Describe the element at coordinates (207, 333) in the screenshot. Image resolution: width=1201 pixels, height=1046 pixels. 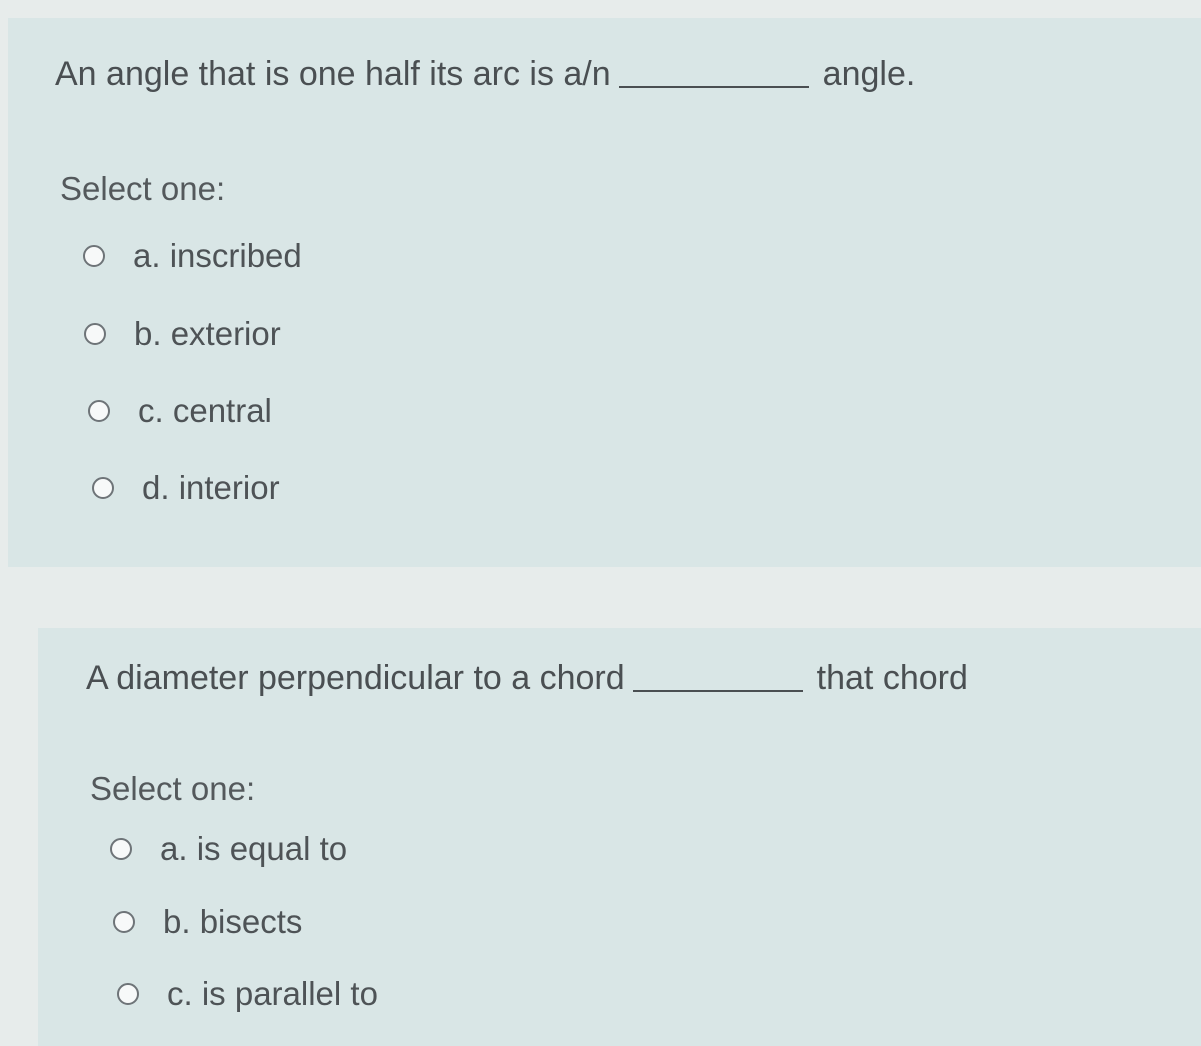
I see `option-label: b. exterior` at that location.